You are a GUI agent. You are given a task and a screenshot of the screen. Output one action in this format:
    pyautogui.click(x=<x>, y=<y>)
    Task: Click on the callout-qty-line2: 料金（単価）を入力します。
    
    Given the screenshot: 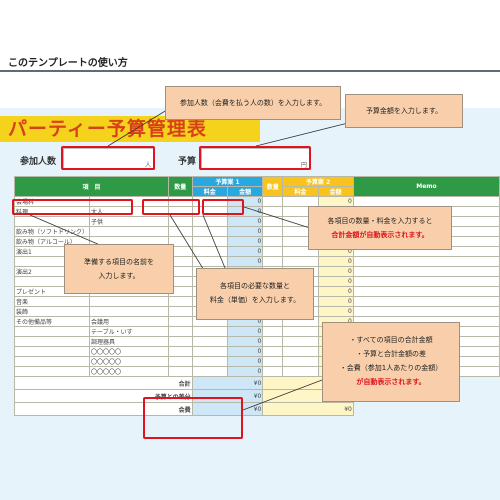 What is the action you would take?
    pyautogui.click(x=255, y=300)
    